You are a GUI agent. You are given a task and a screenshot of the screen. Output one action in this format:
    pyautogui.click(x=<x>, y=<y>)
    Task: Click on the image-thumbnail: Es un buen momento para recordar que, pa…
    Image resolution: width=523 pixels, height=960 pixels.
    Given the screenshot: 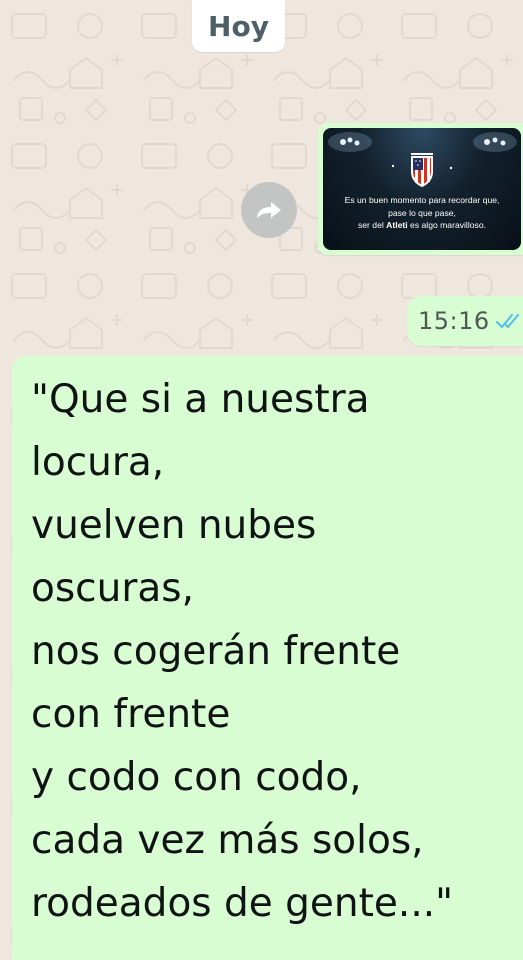 What is the action you would take?
    pyautogui.click(x=422, y=189)
    